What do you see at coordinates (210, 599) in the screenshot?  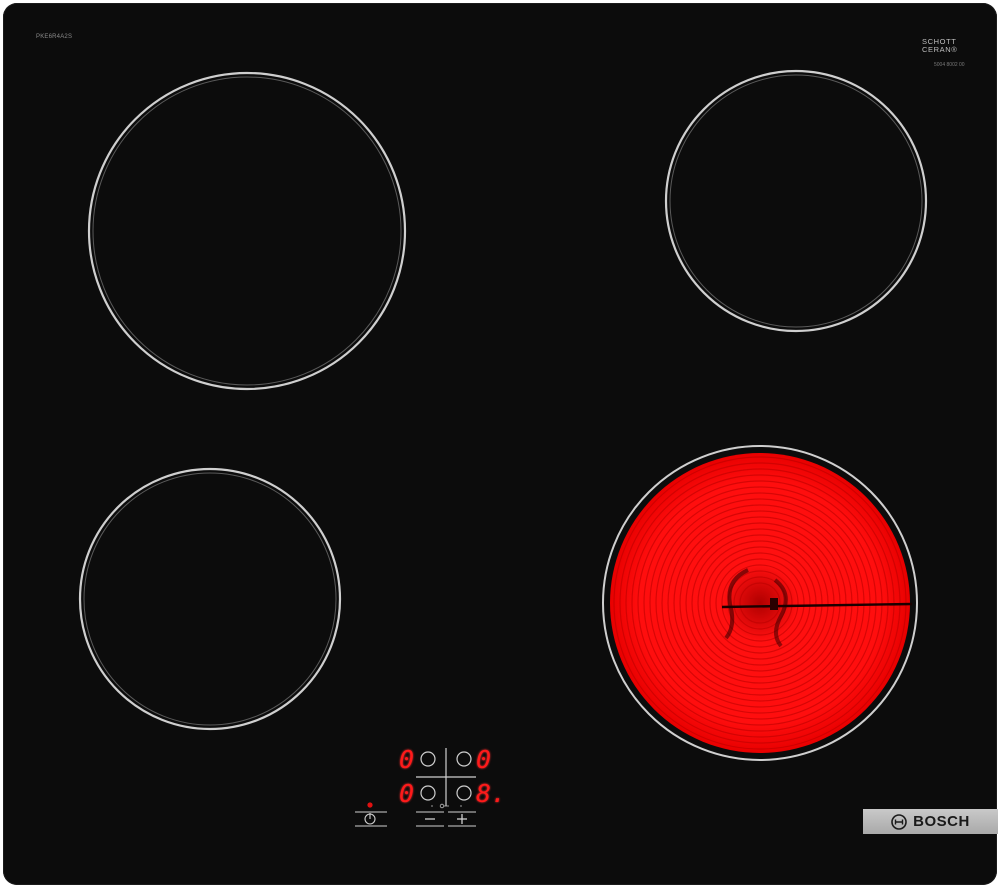 I see `zone-front-left` at bounding box center [210, 599].